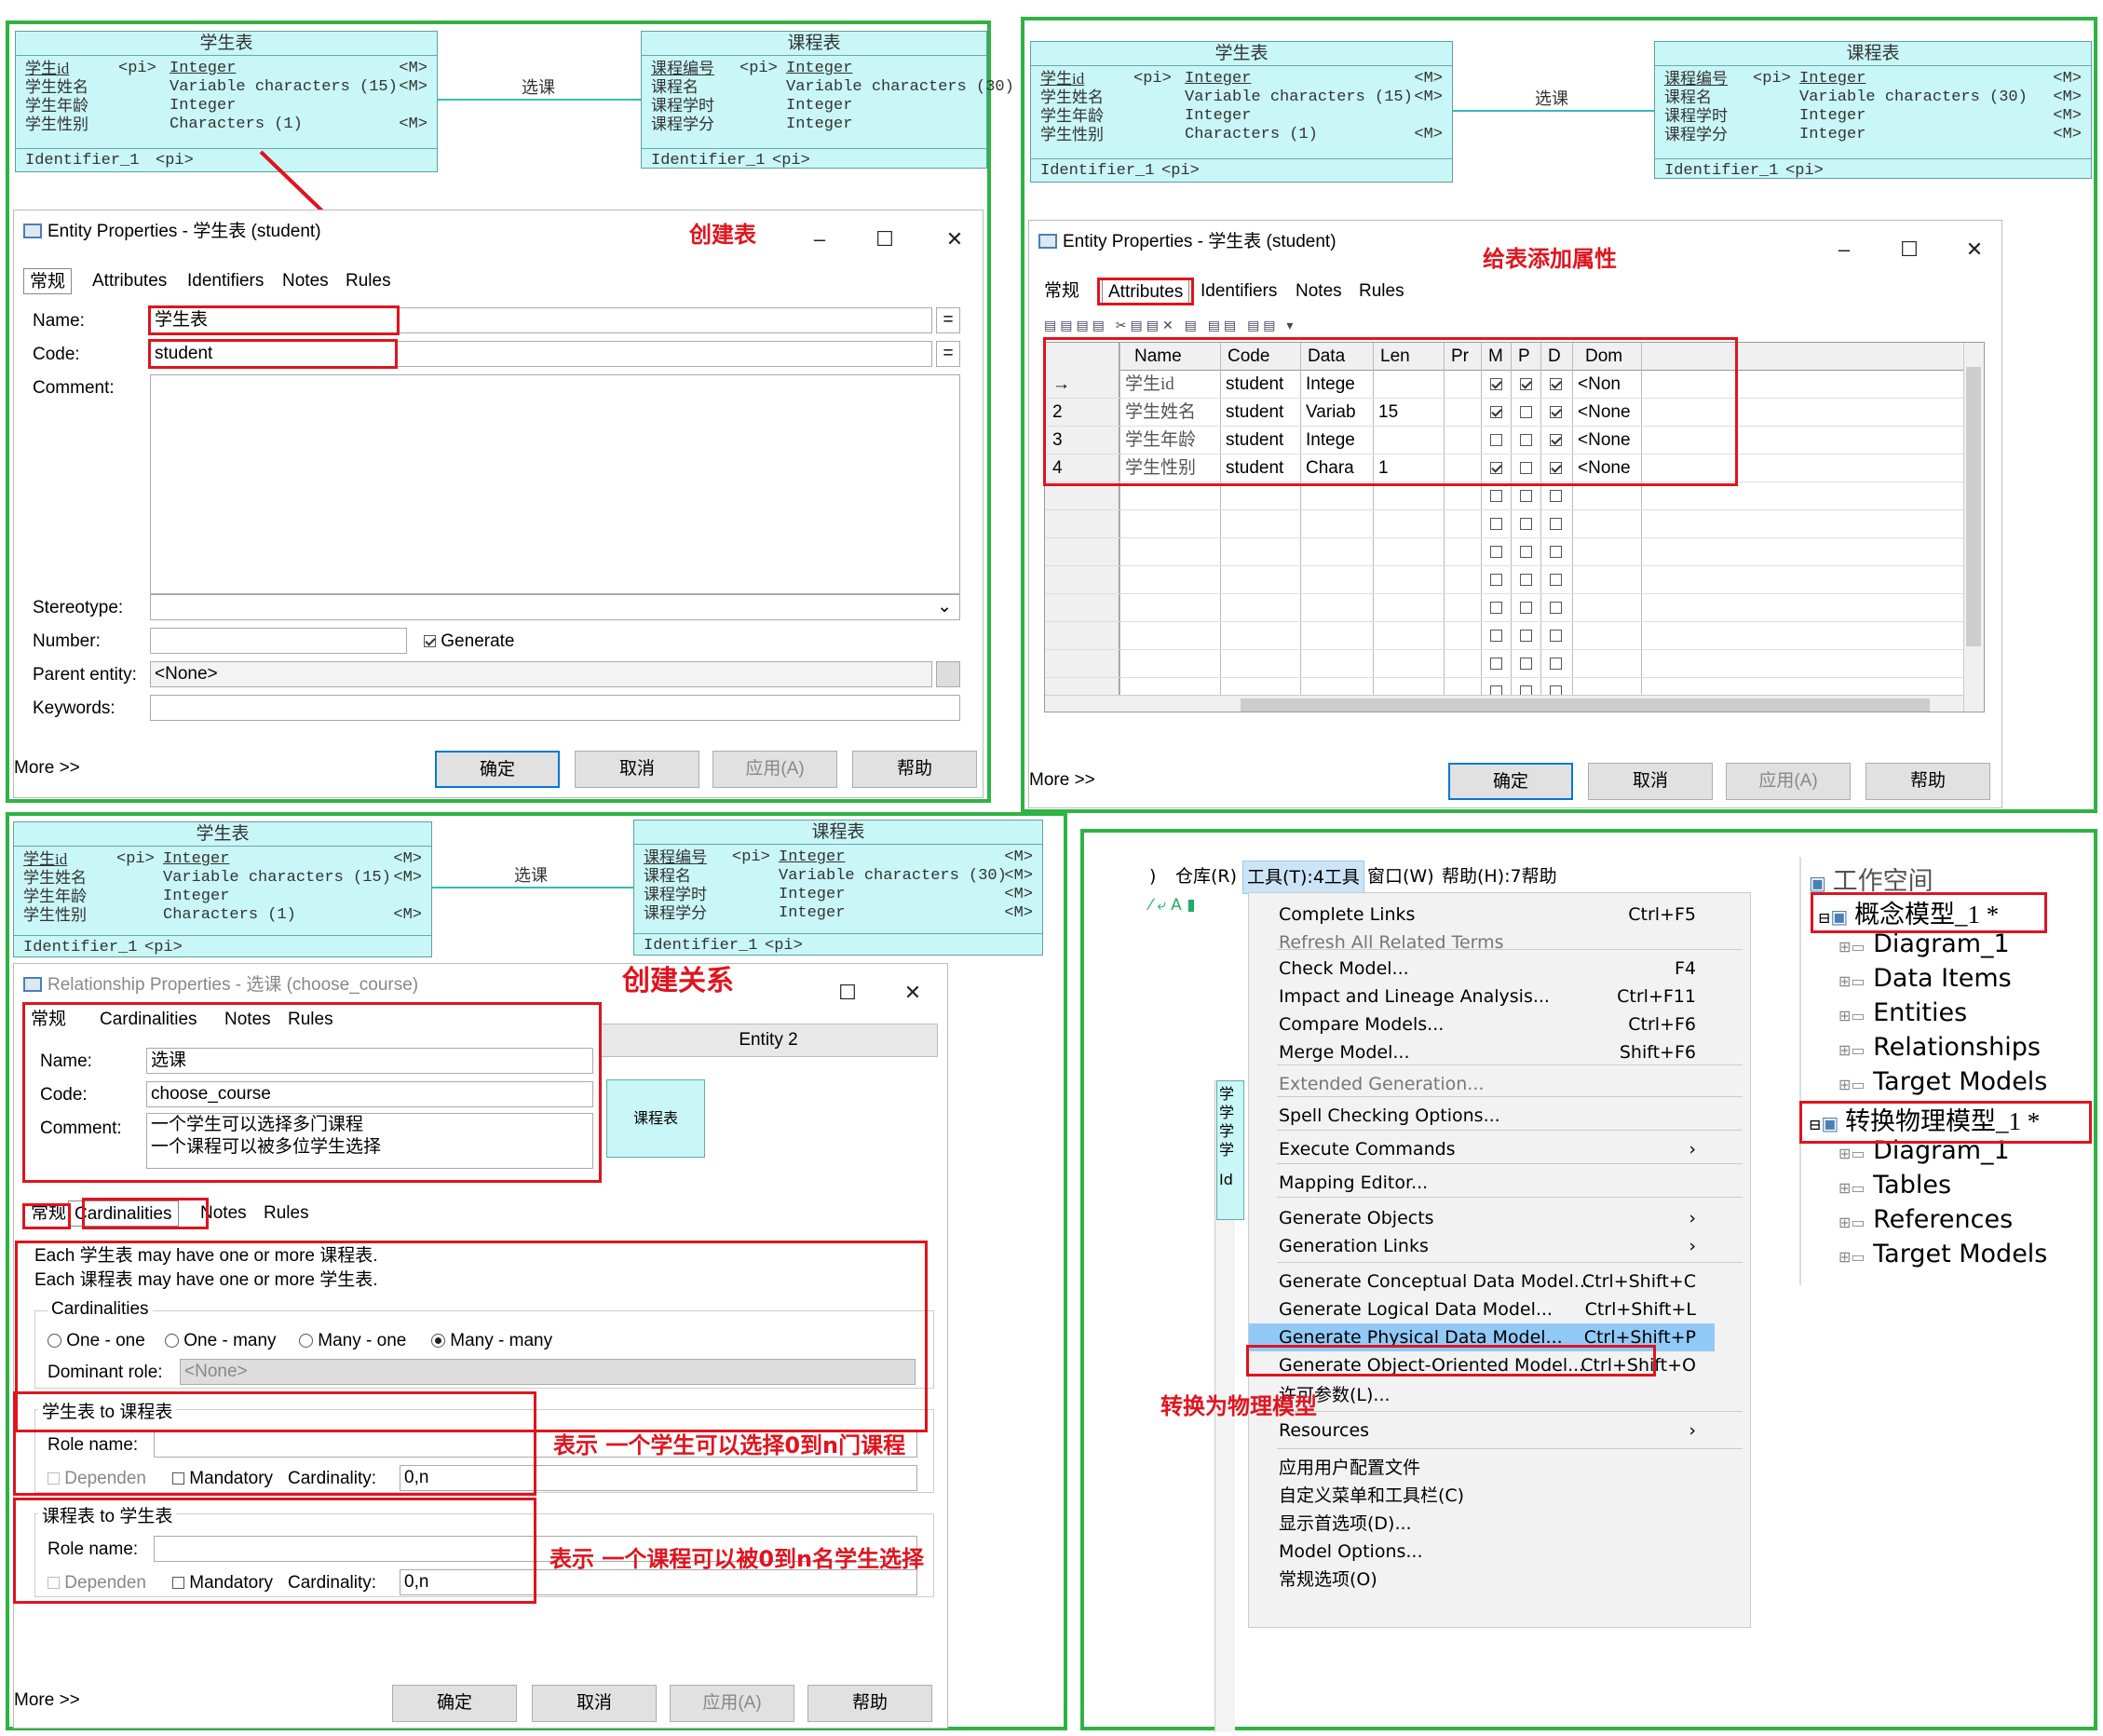 This screenshot has height=1736, width=2103. Describe the element at coordinates (1925, 978) in the screenshot. I see `tree-item: ⊞▭ Data Items` at that location.